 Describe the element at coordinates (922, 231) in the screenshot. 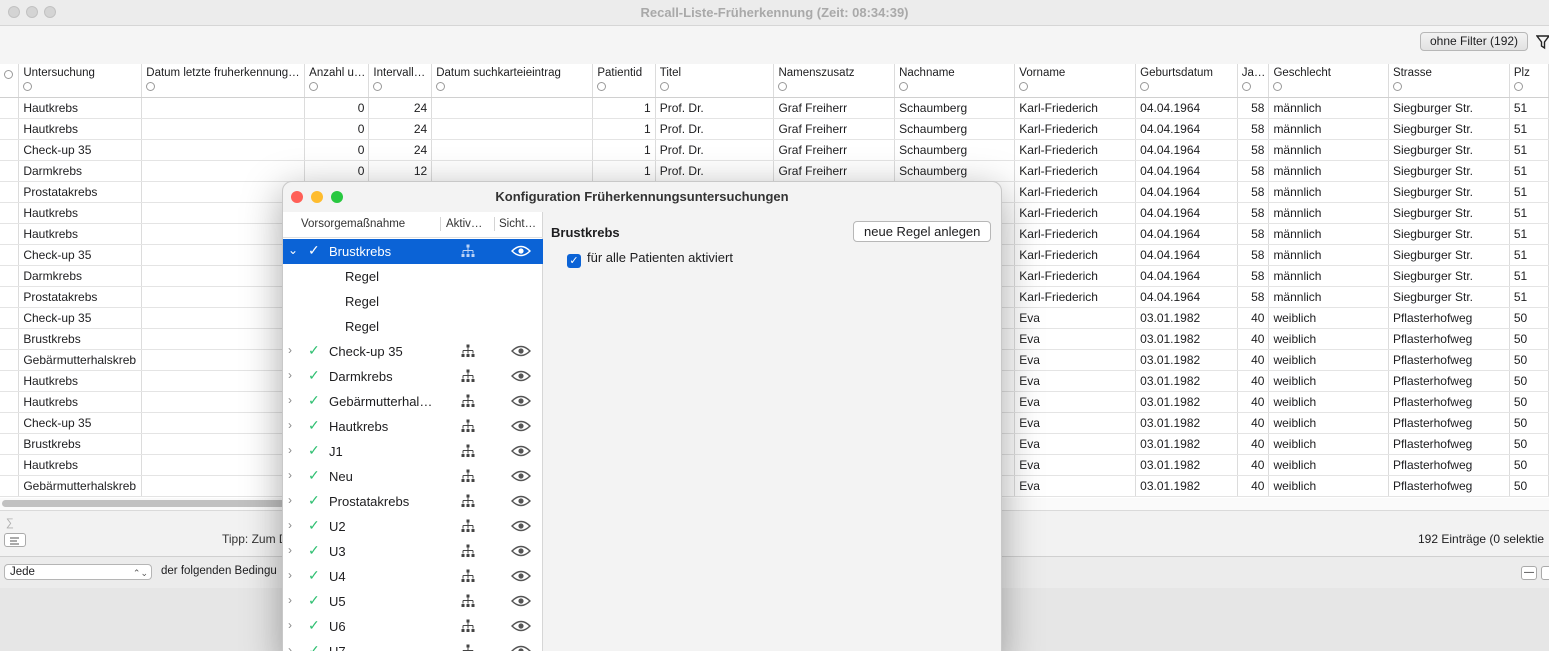

I see `new-rule-button: neue Regel anlegen` at that location.